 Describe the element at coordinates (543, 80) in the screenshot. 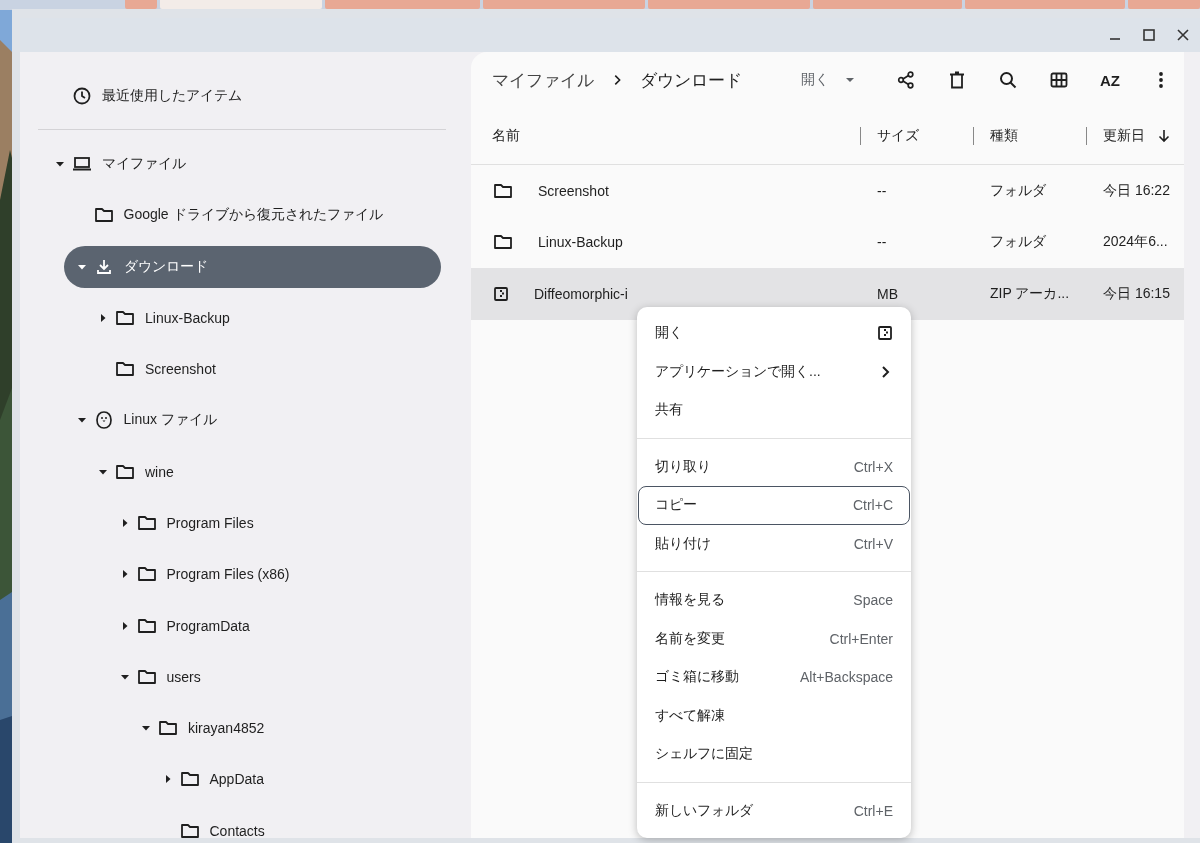

I see `breadcrumb-item: マイファイル` at that location.